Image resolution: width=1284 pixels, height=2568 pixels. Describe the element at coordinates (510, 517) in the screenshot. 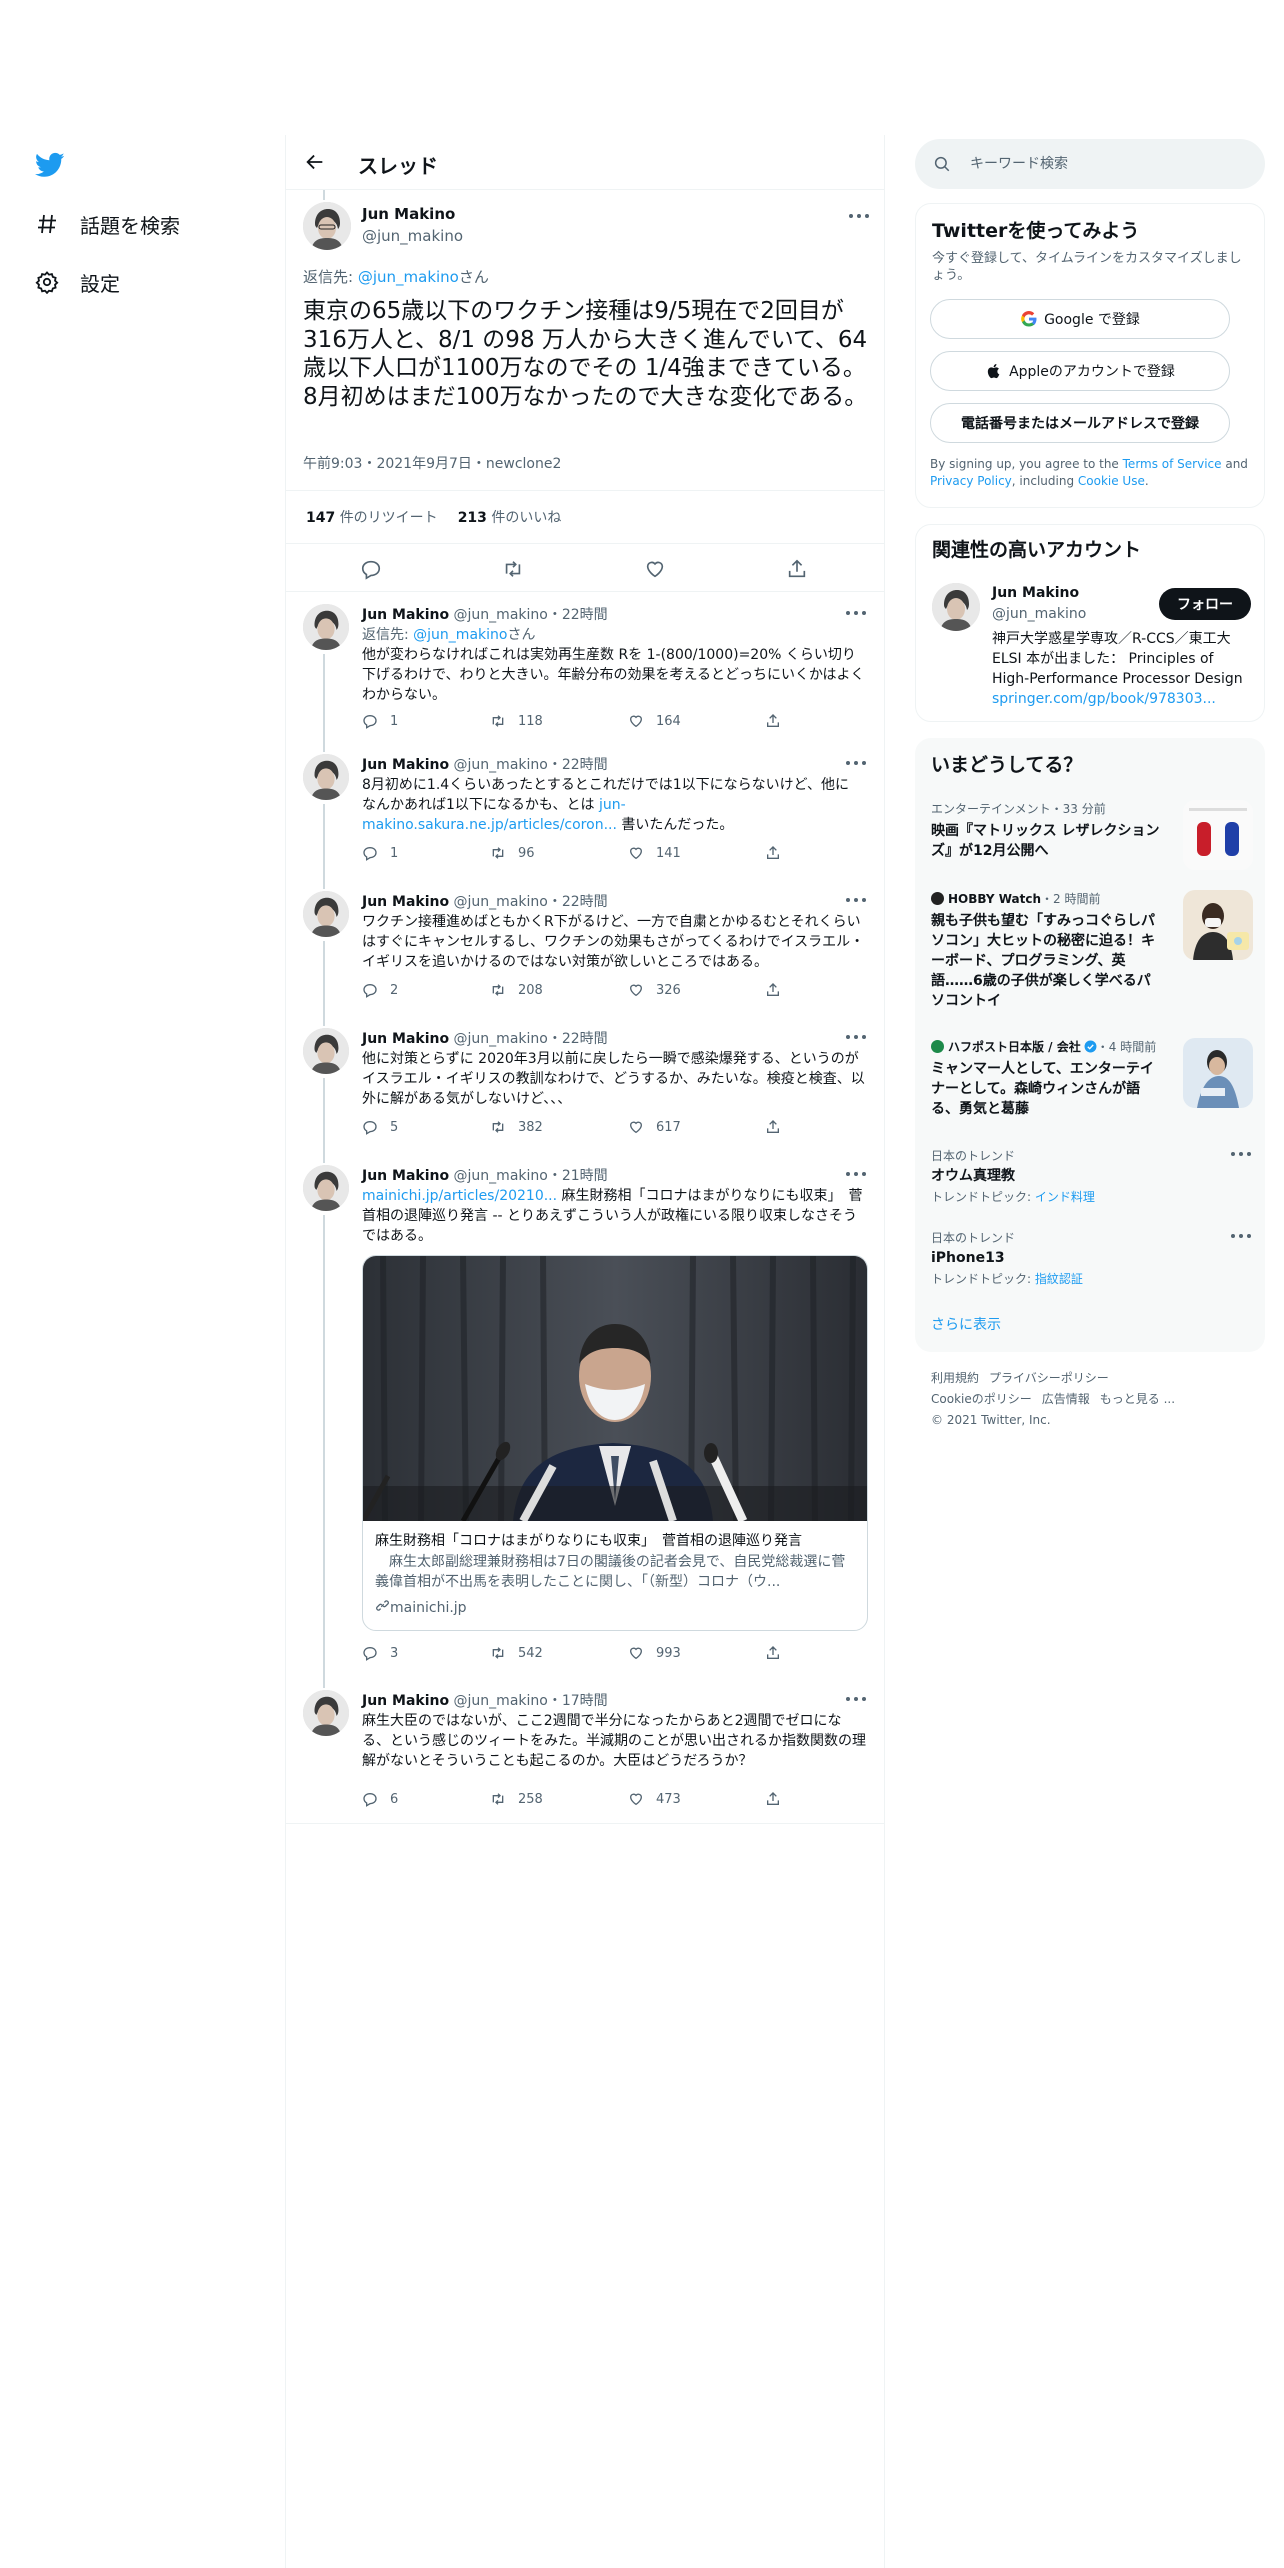

I see `likes-stat: 213 件のいいね` at that location.